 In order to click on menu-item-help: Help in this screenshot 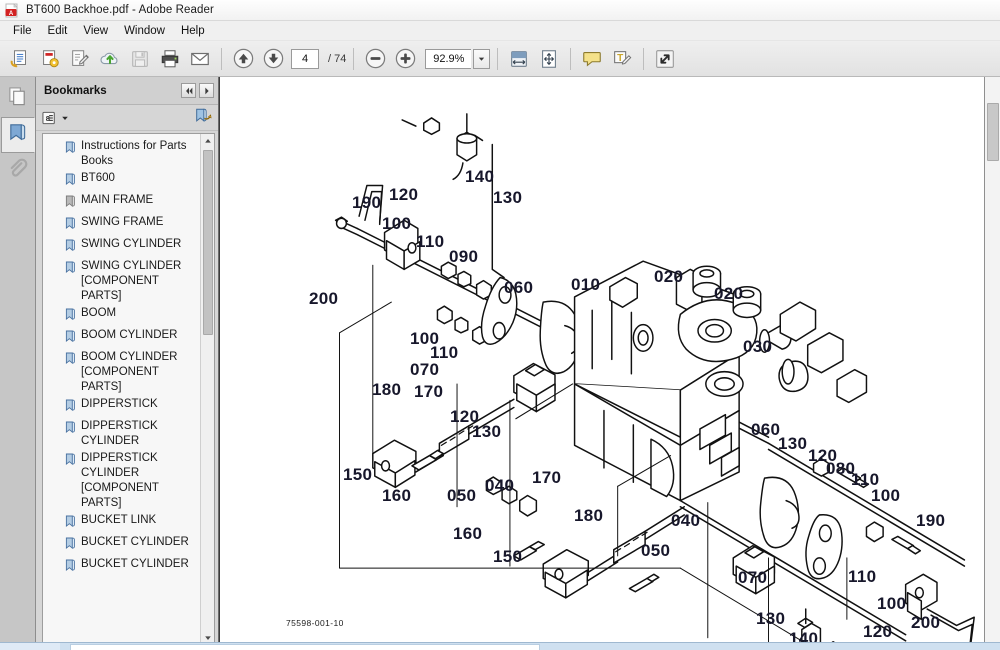, I will do `click(193, 31)`.